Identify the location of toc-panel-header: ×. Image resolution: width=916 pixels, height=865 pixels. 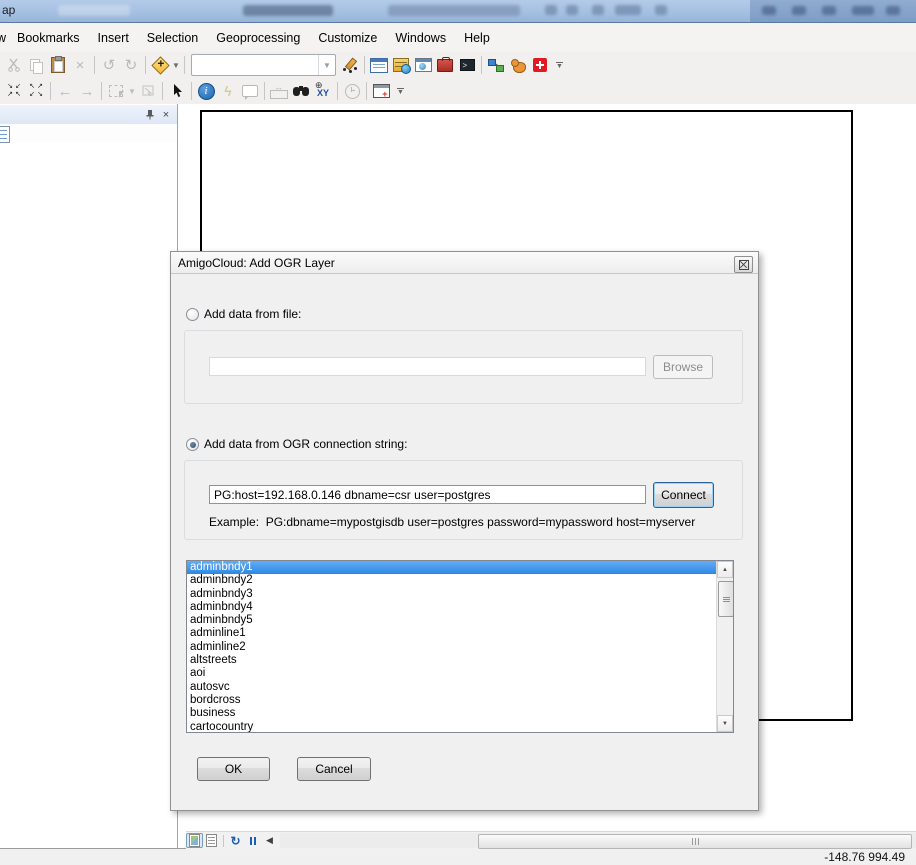
(88, 114).